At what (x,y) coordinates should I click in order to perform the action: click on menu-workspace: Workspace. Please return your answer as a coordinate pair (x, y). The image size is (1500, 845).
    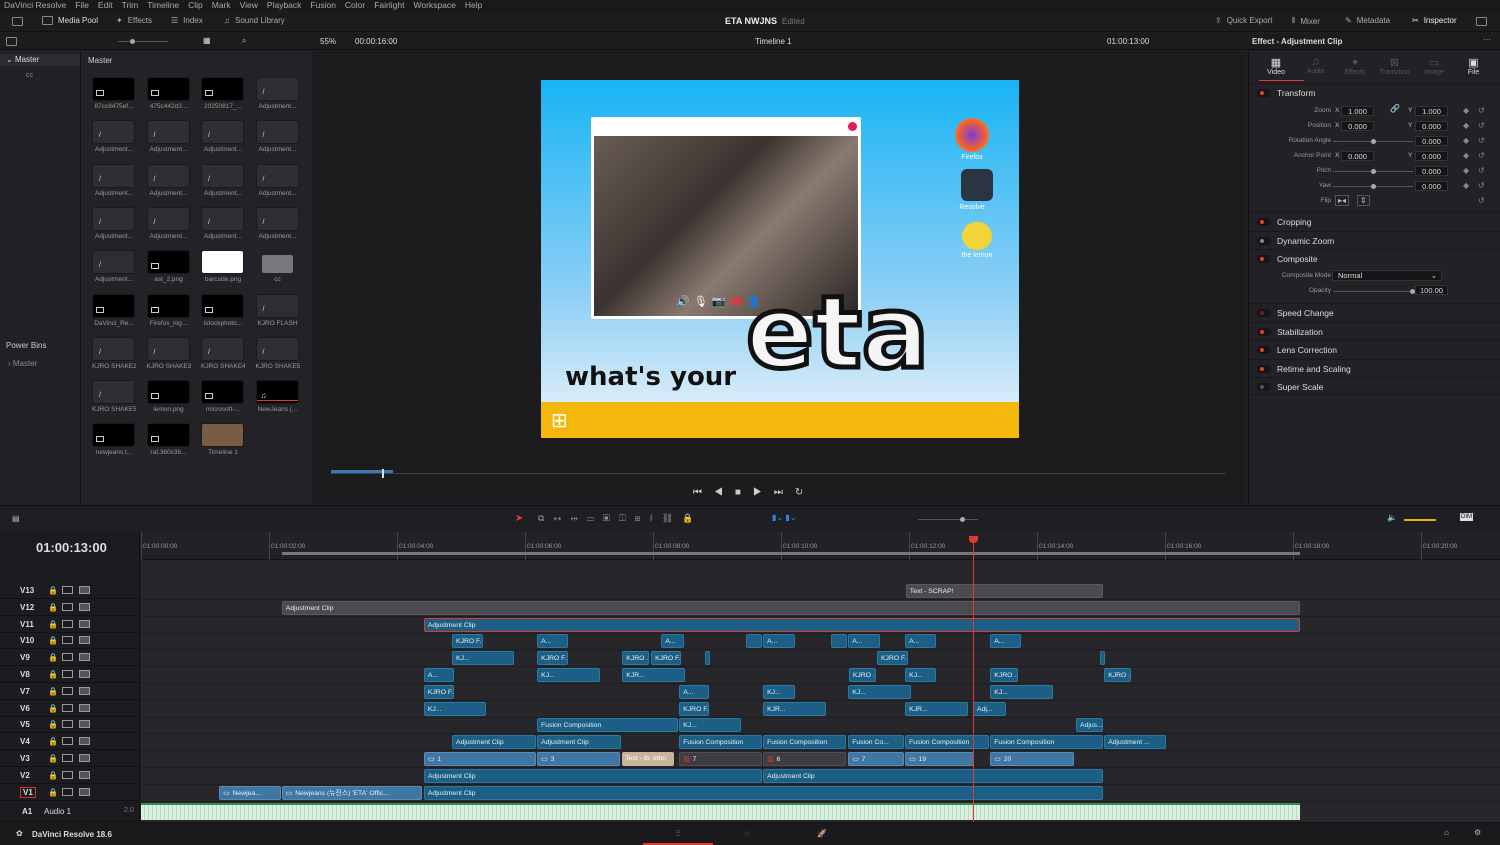
    Looking at the image, I should click on (434, 5).